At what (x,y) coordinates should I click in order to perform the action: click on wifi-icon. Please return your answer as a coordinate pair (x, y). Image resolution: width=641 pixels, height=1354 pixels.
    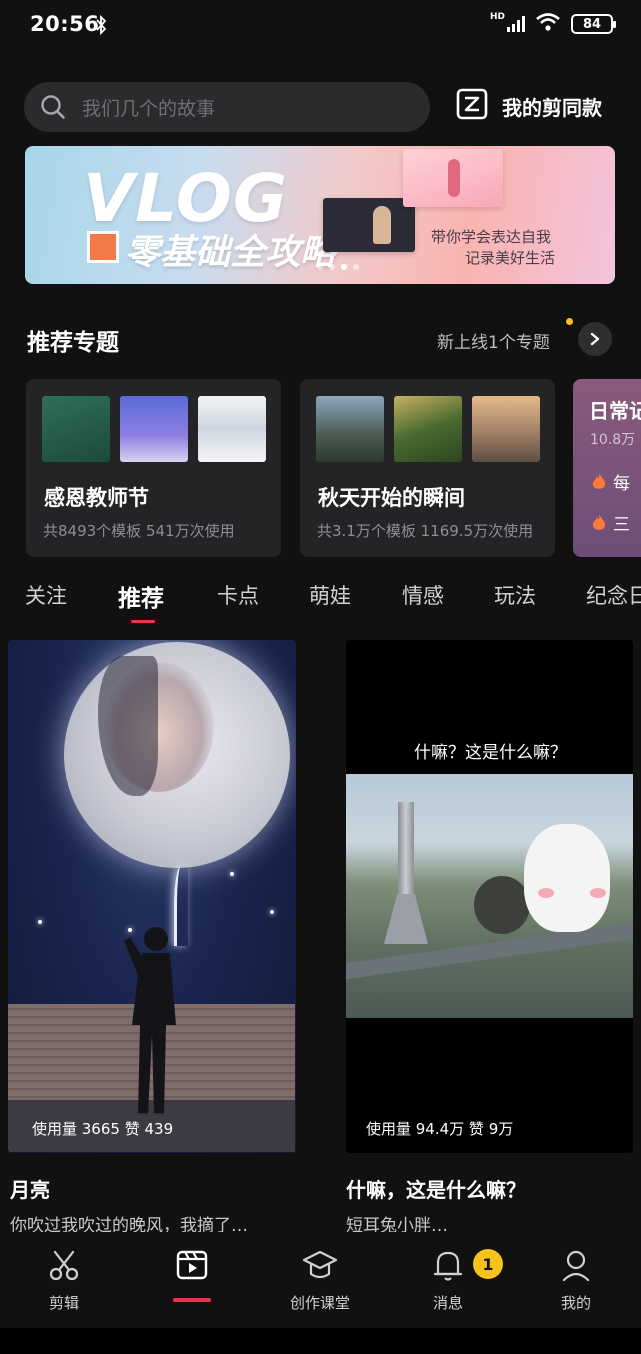
    Looking at the image, I should click on (548, 24).